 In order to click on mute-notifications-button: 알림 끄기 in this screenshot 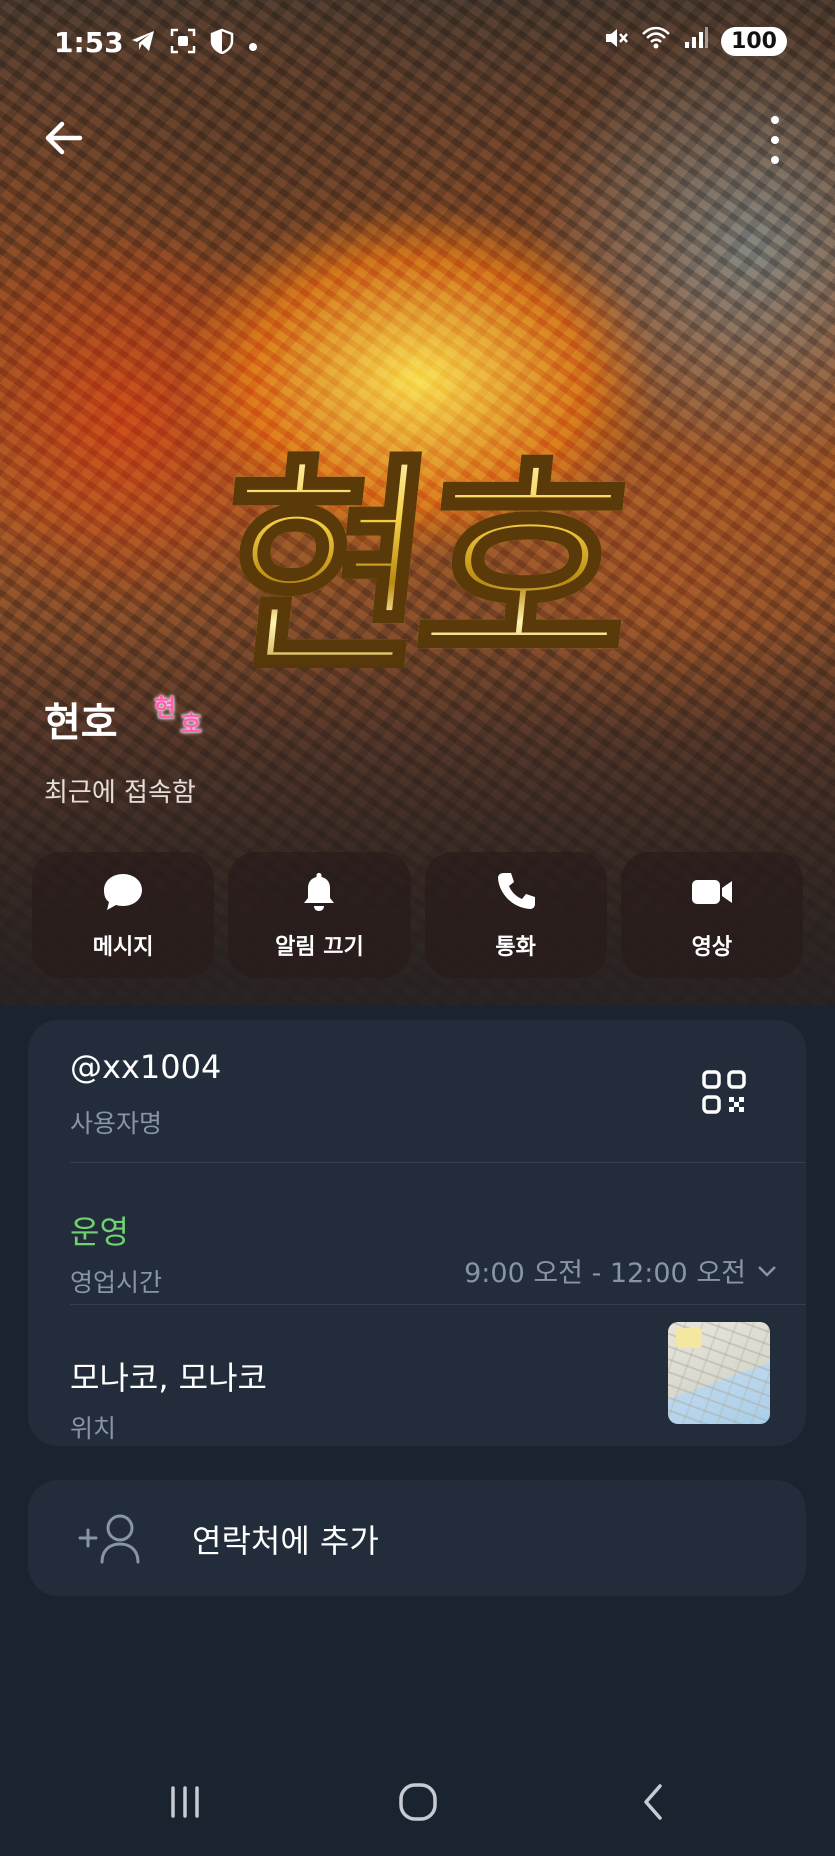, I will do `click(319, 915)`.